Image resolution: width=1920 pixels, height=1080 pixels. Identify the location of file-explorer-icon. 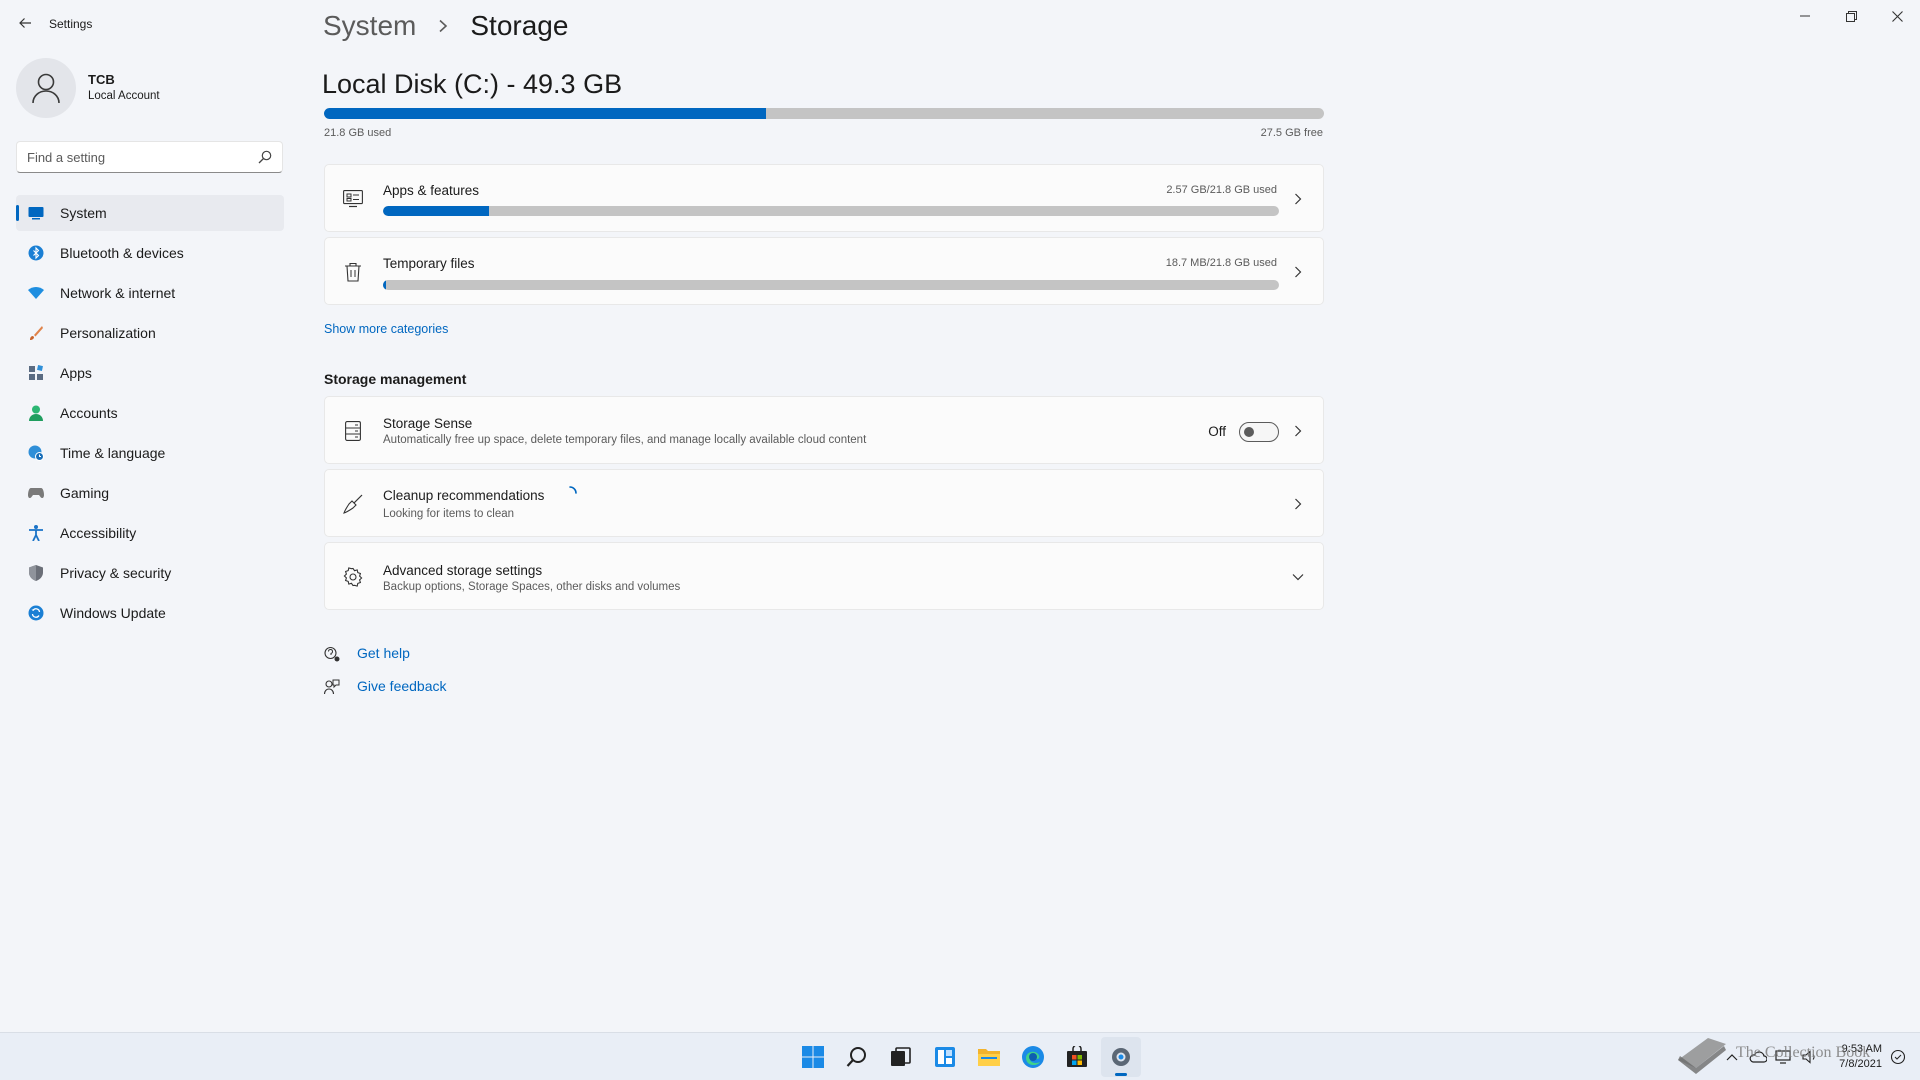
(989, 1057).